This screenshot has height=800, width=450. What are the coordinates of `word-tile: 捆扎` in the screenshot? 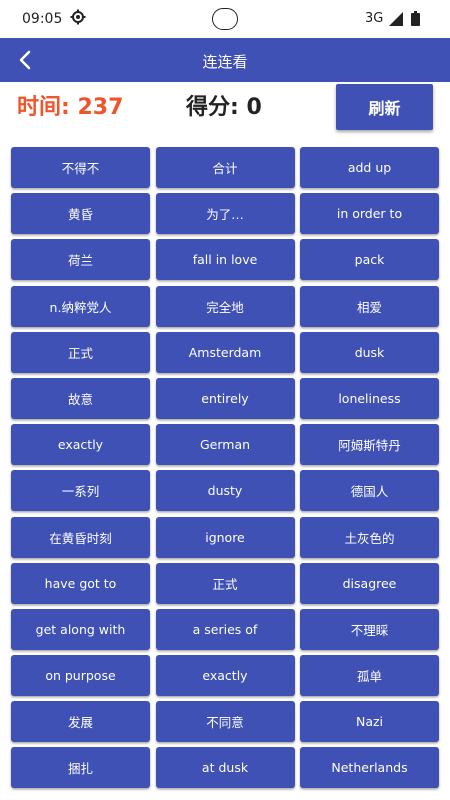 It's located at (80, 768).